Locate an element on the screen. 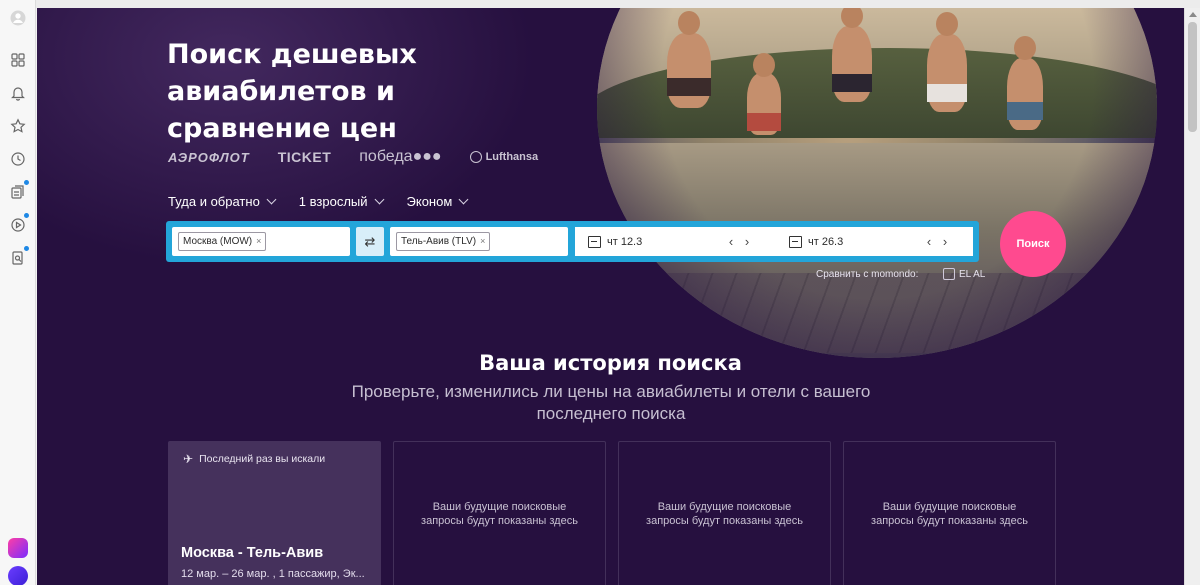  airline-logos: АЭРОФЛОТ TICKET победа●●● Lufthansa is located at coordinates (367, 157).